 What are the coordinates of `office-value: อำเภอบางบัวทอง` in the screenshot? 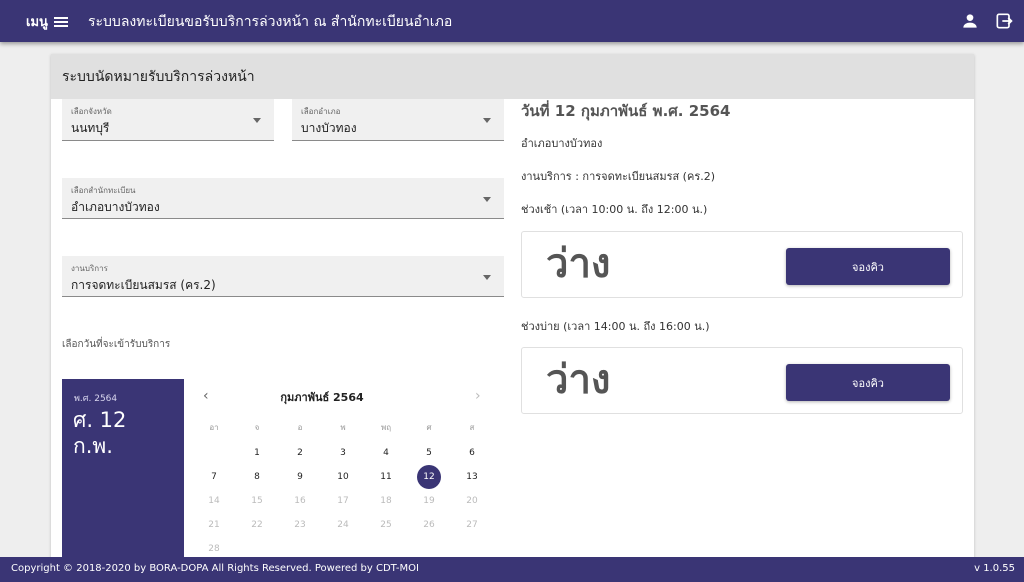 It's located at (115, 207).